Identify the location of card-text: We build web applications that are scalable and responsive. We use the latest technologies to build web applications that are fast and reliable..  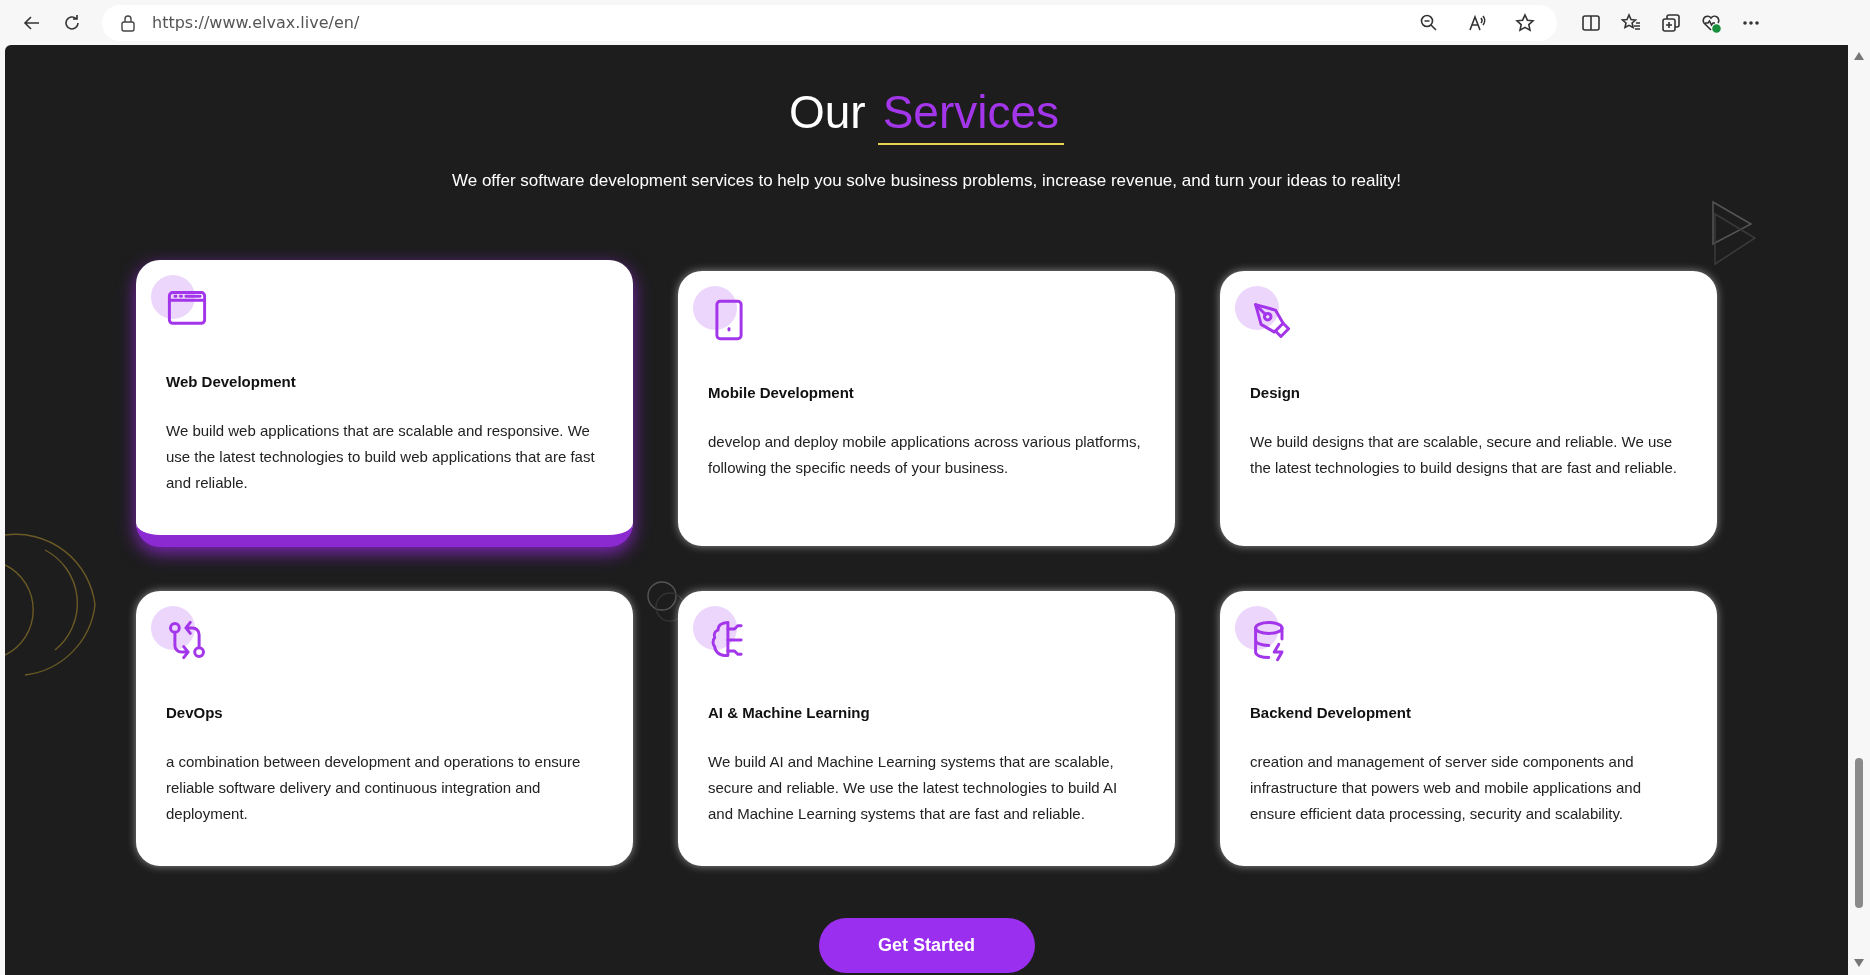
(381, 457).